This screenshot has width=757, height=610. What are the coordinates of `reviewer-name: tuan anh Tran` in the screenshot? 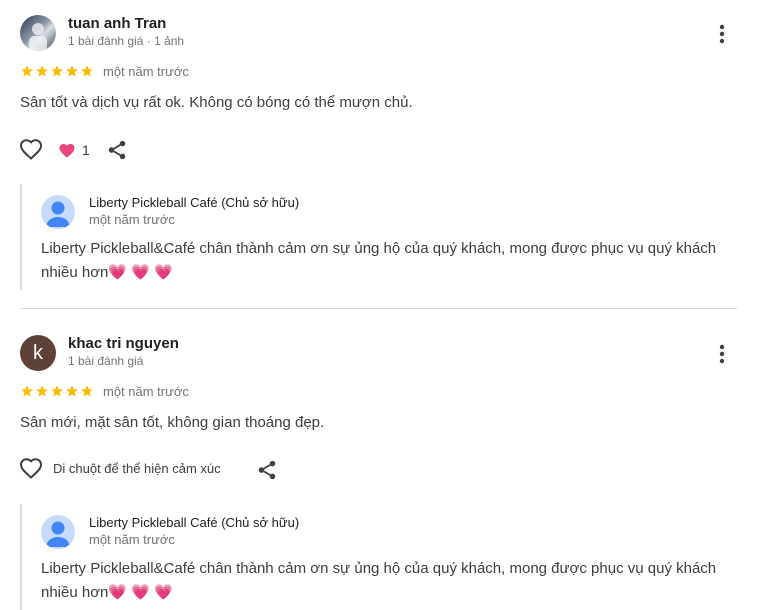 It's located at (117, 23).